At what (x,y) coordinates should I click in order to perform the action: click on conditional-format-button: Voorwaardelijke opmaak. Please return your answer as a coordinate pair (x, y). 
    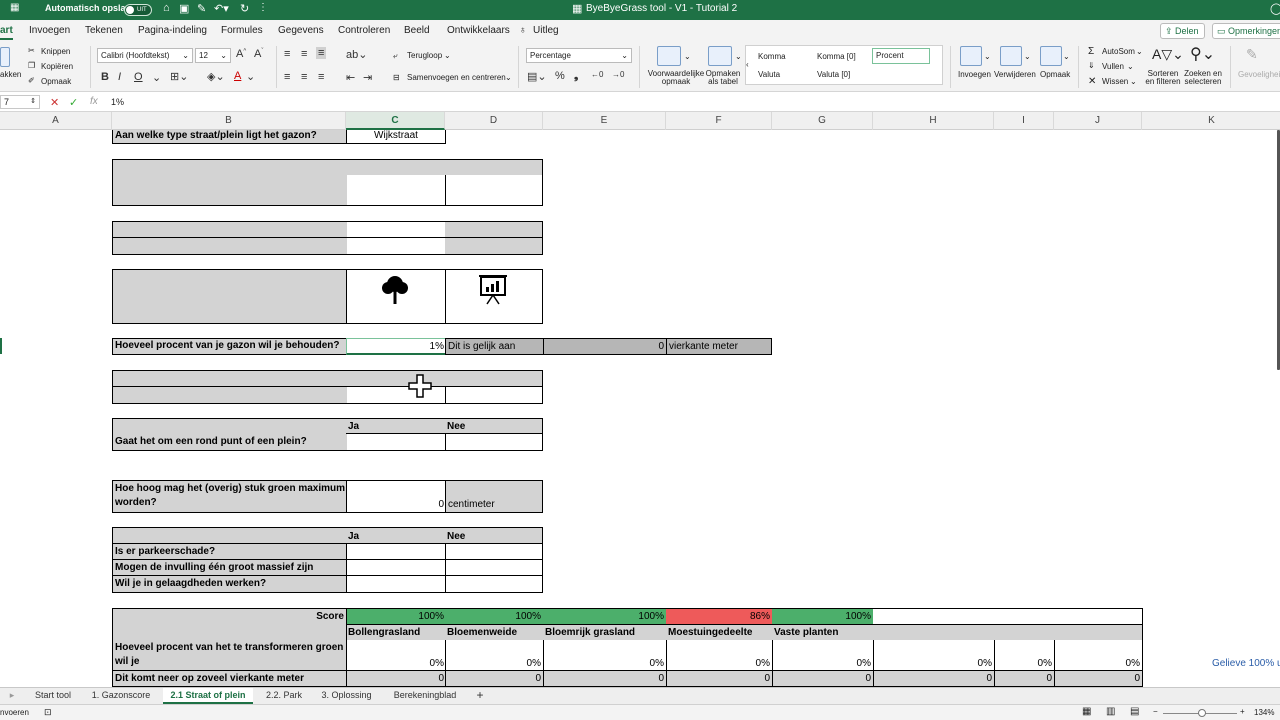
    Looking at the image, I should click on (676, 78).